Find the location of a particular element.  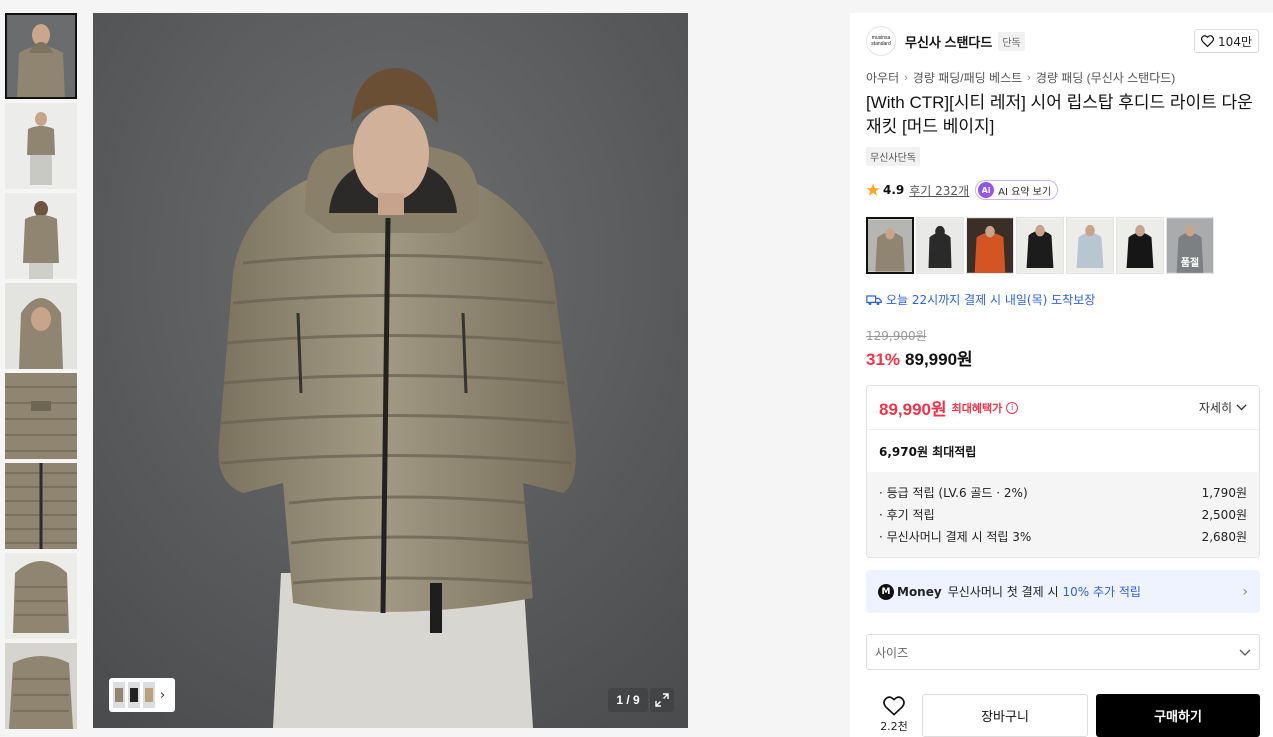

money-promo-highlight: 10% 추가 적립 is located at coordinates (1101, 592).